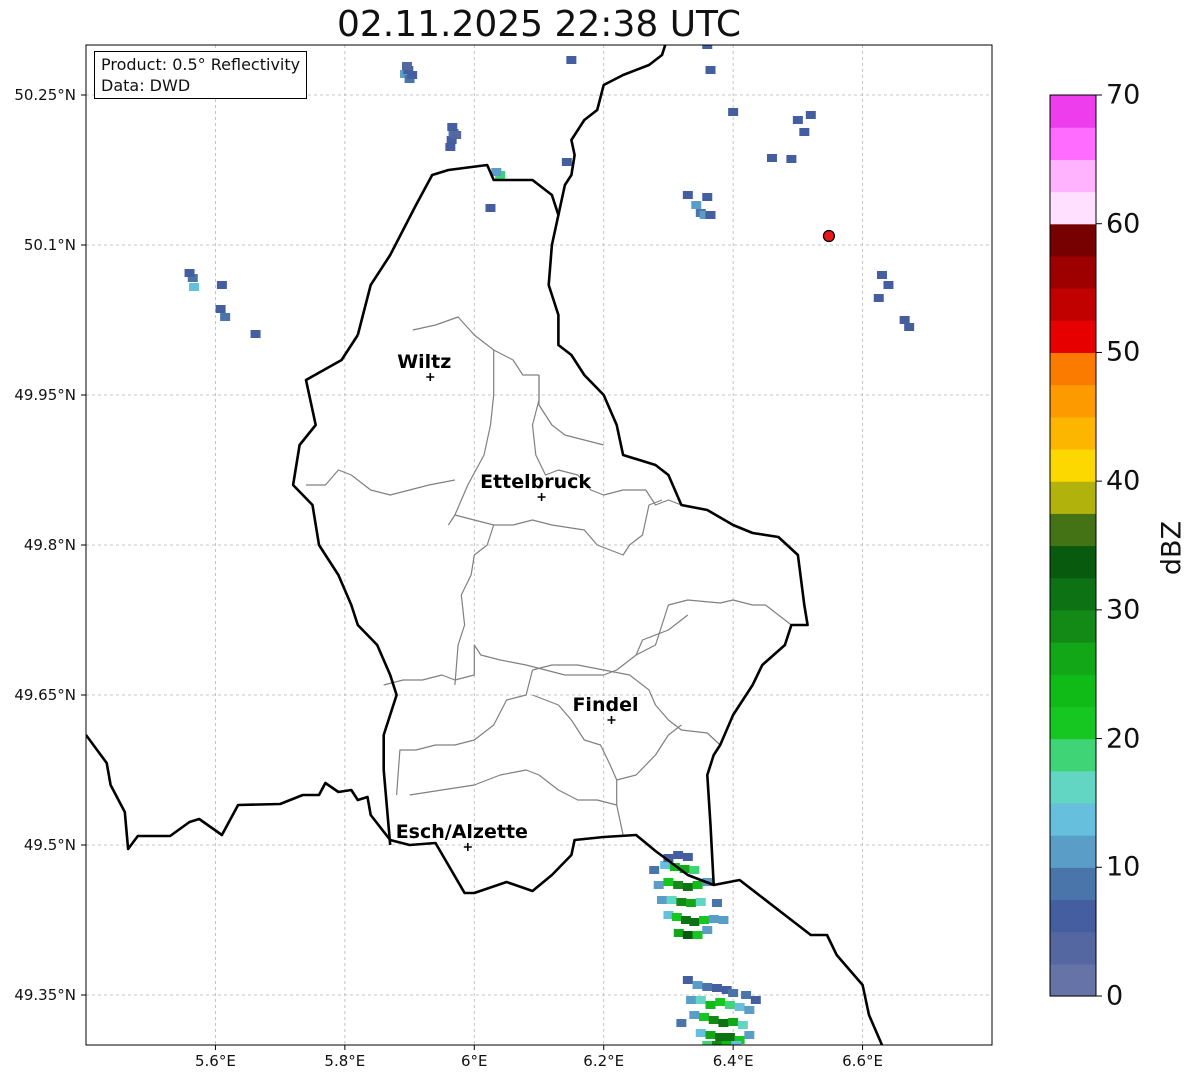  I want to click on colorbar-tick-label: 30, so click(1123, 610).